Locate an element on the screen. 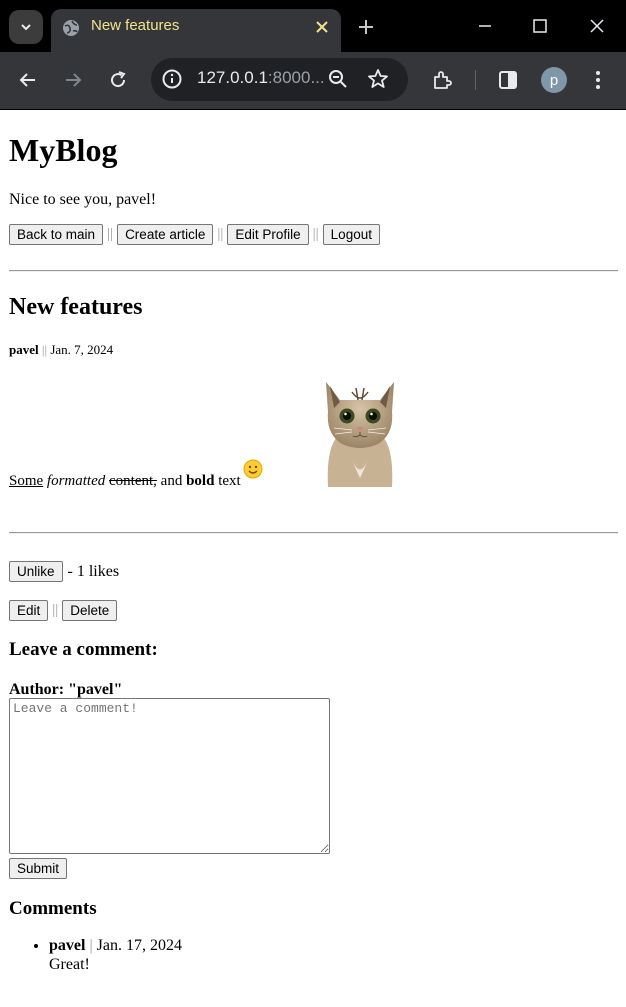  likes-row: Unlike - 1 likes is located at coordinates (64, 571).